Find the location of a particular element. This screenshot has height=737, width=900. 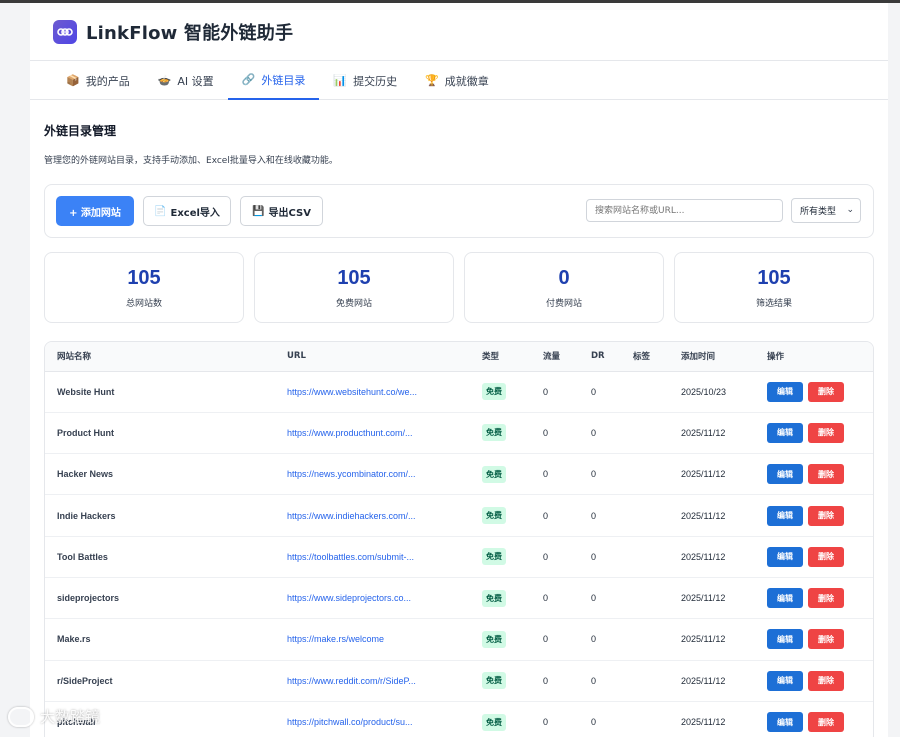

stat-filter-results: 105 筛选结果 is located at coordinates (774, 287).